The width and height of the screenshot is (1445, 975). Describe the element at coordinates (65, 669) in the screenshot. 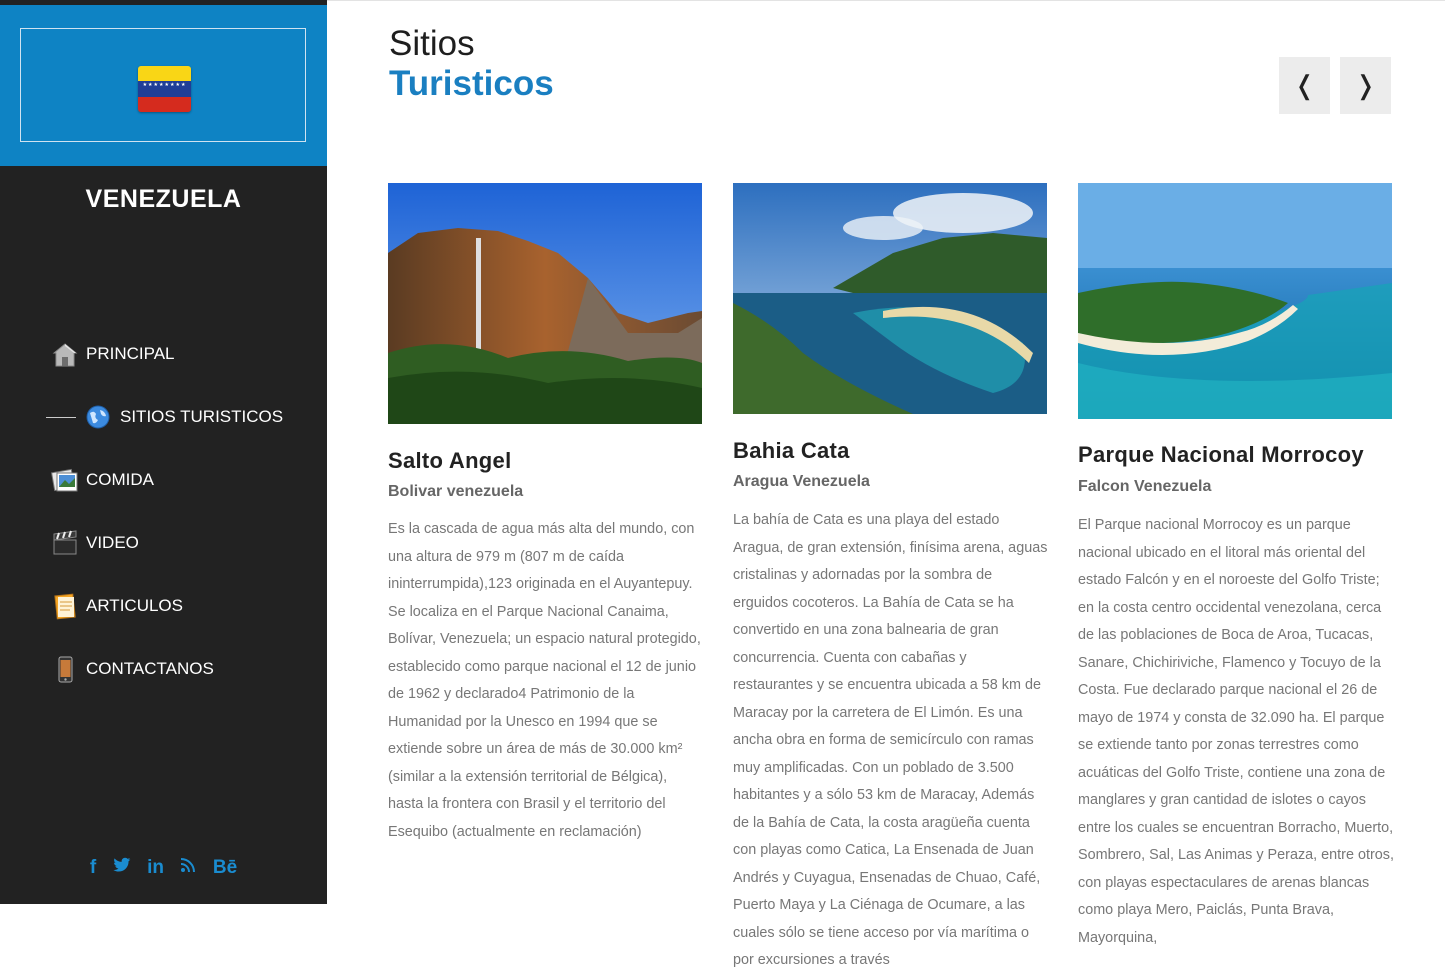

I see `phone-icon` at that location.